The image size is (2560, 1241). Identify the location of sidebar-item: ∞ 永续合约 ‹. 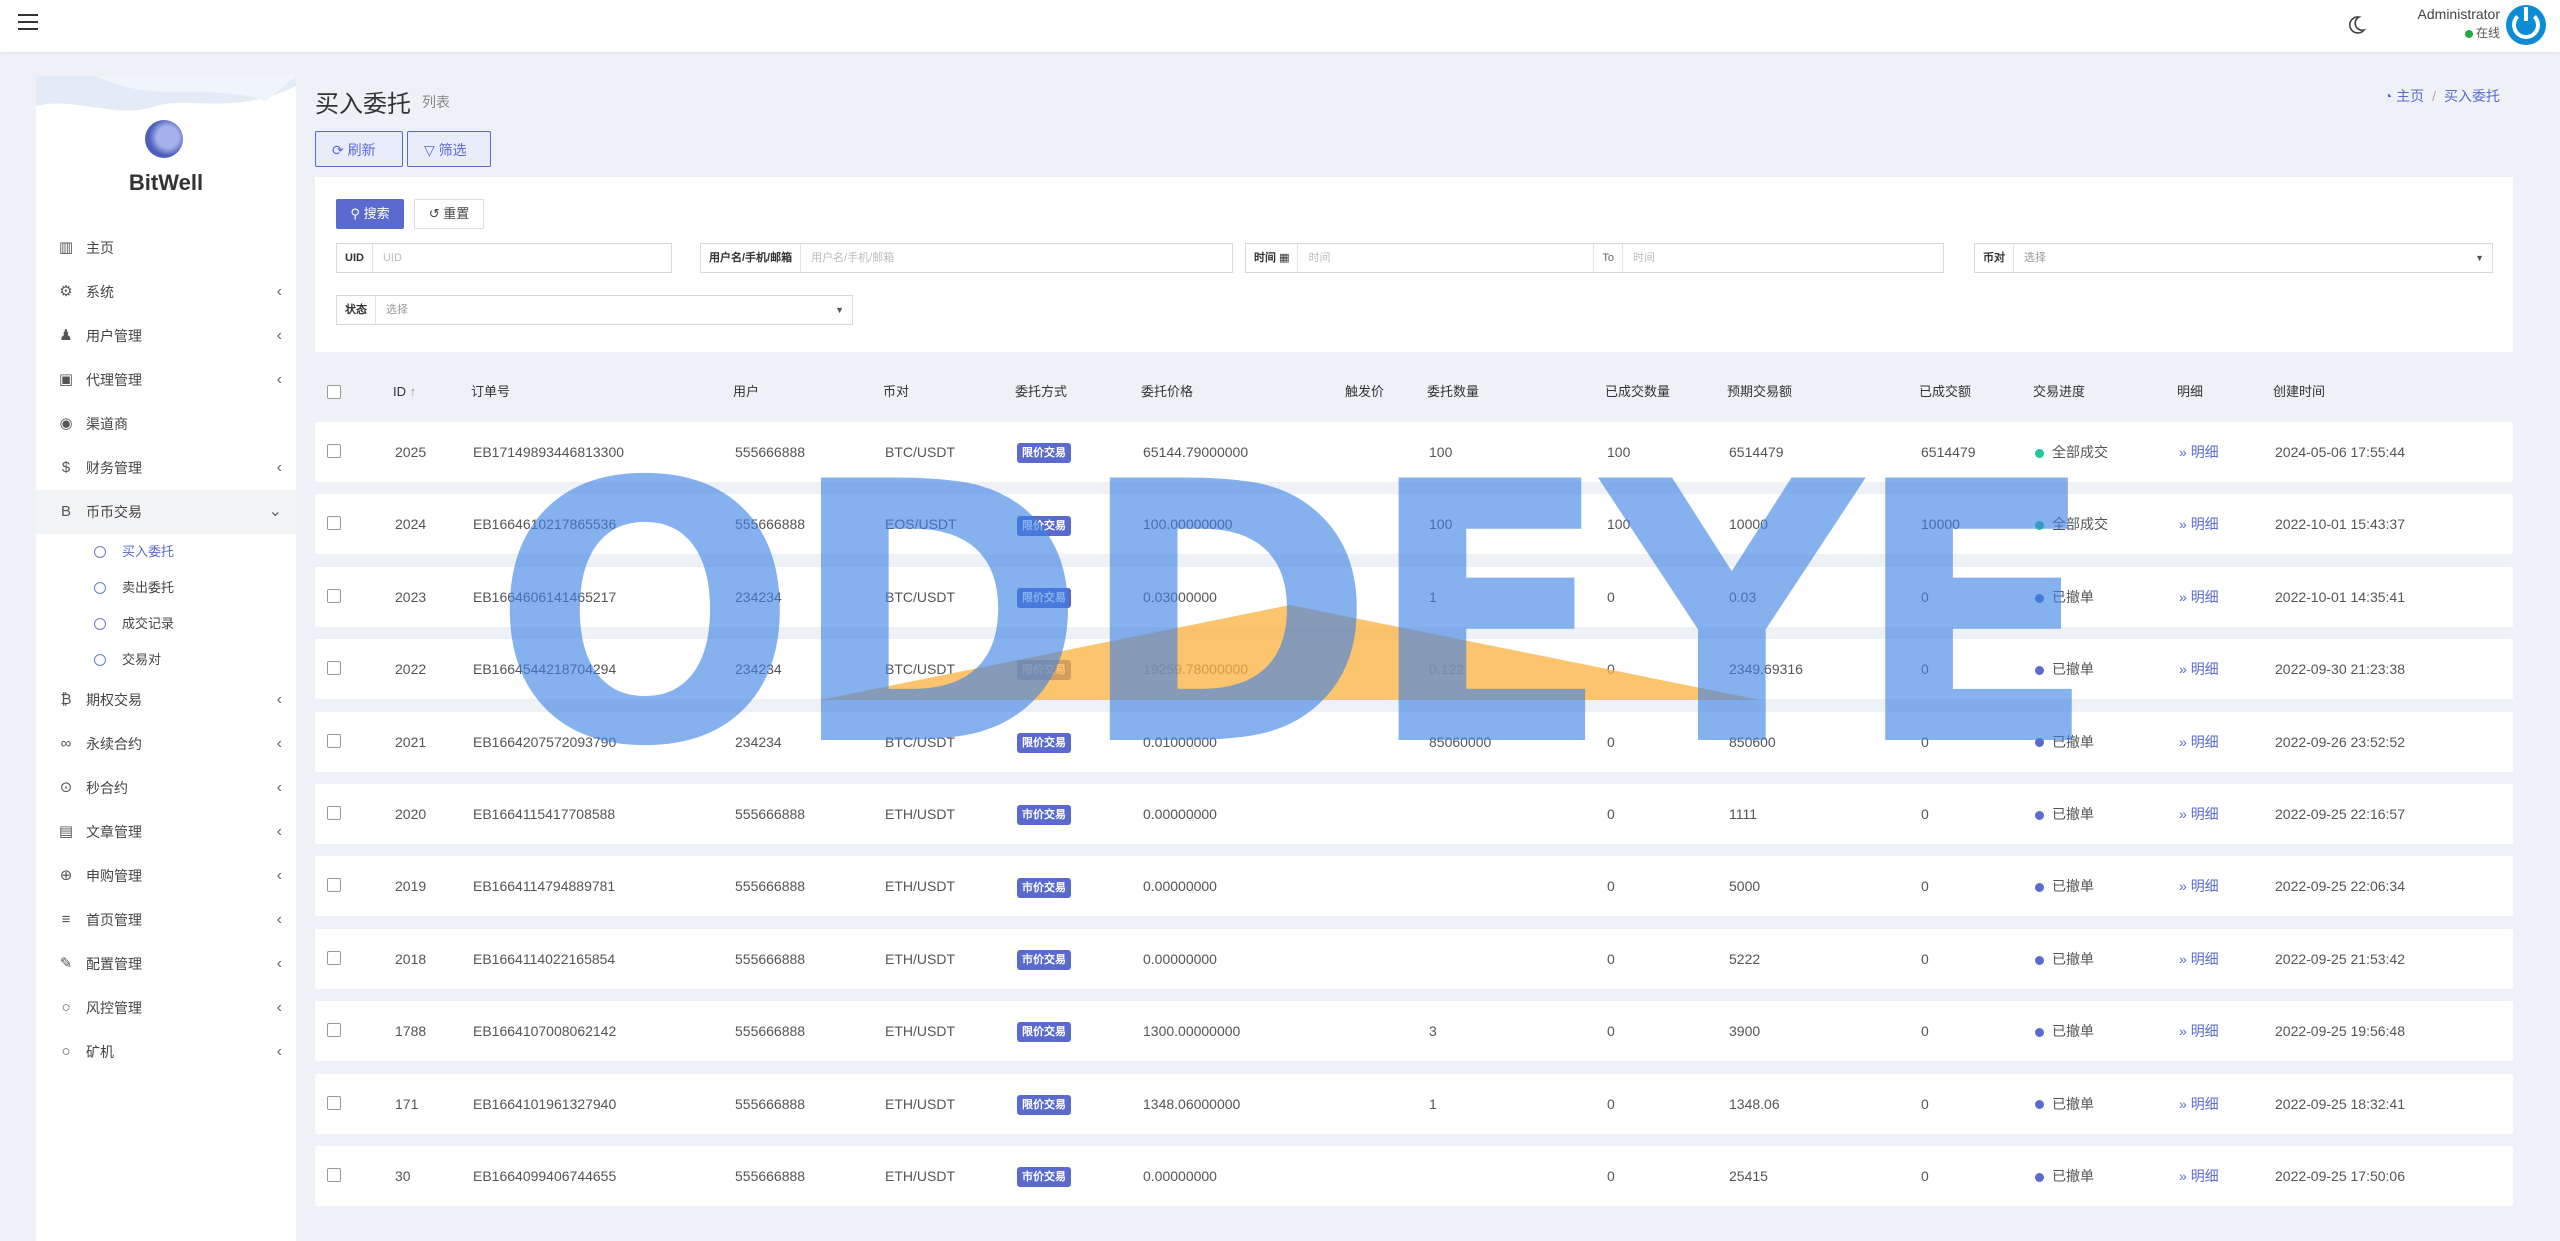
(166, 744).